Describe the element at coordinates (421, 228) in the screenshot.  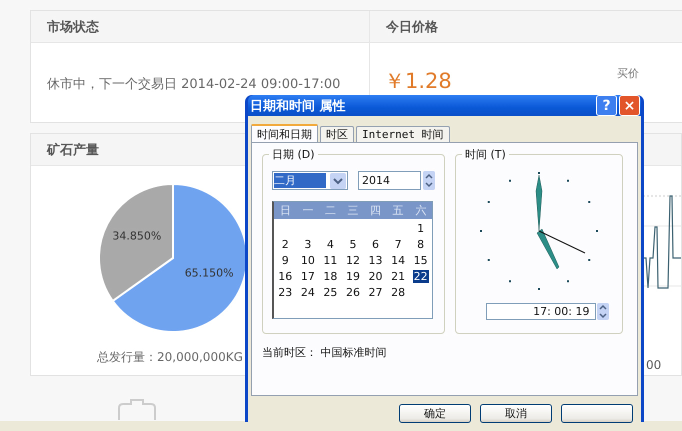
I see `calendar-day: 1` at that location.